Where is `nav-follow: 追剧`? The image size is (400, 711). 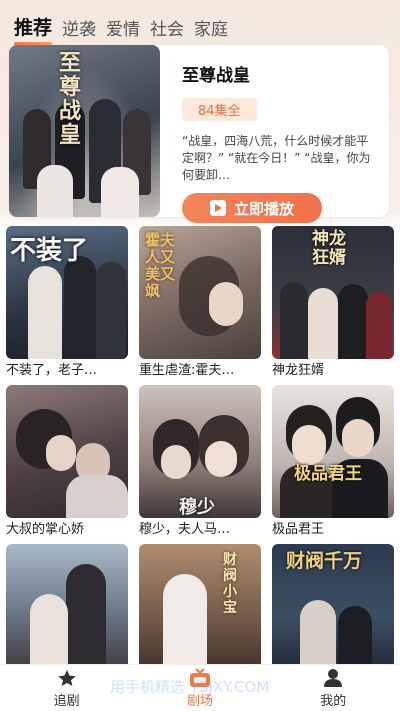
nav-follow: 追剧 is located at coordinates (67, 688).